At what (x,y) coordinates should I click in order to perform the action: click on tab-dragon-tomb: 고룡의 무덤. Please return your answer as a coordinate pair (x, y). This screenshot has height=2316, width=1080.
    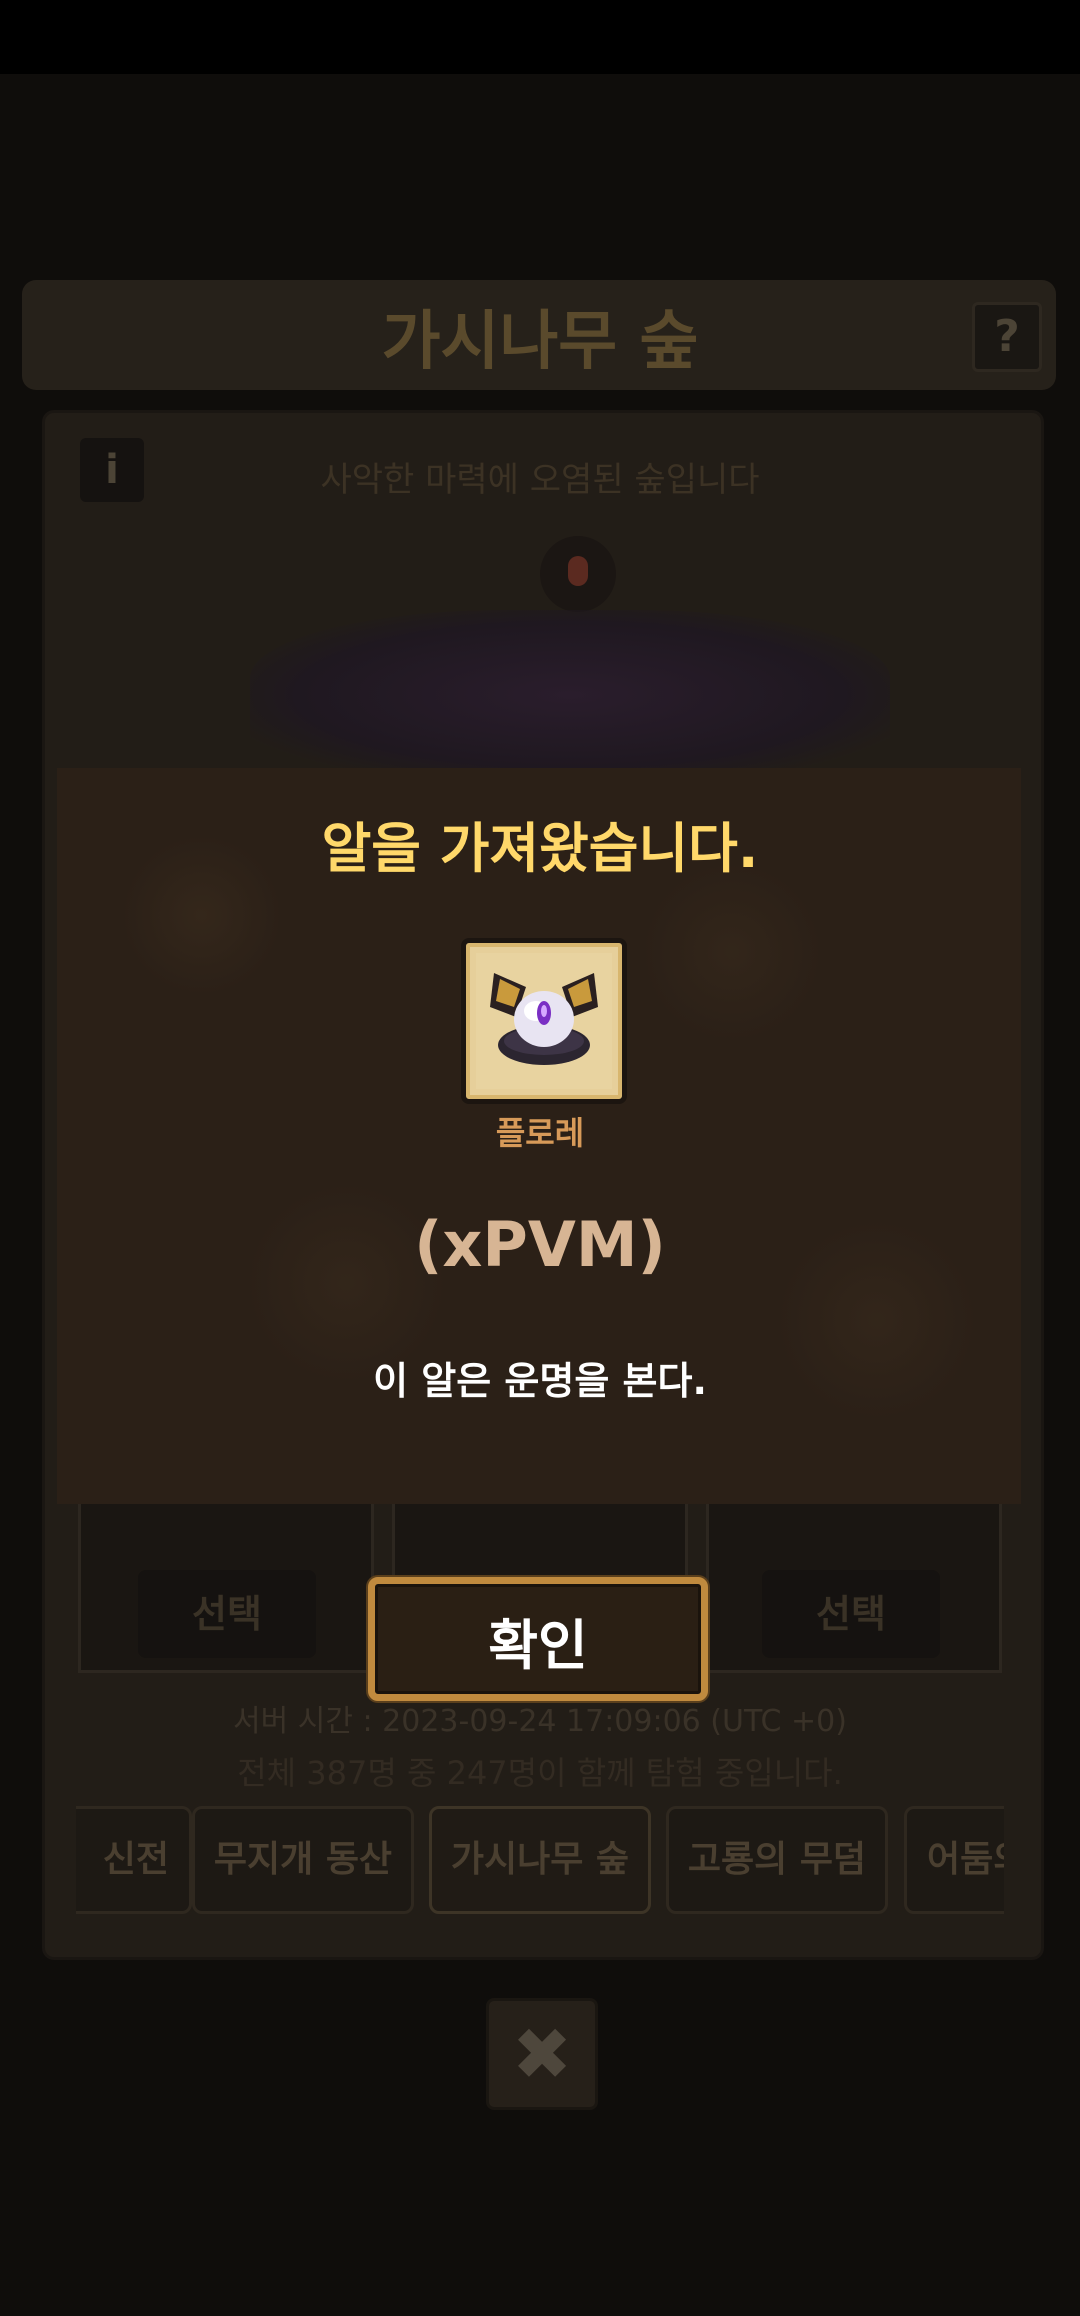
    Looking at the image, I should click on (777, 1860).